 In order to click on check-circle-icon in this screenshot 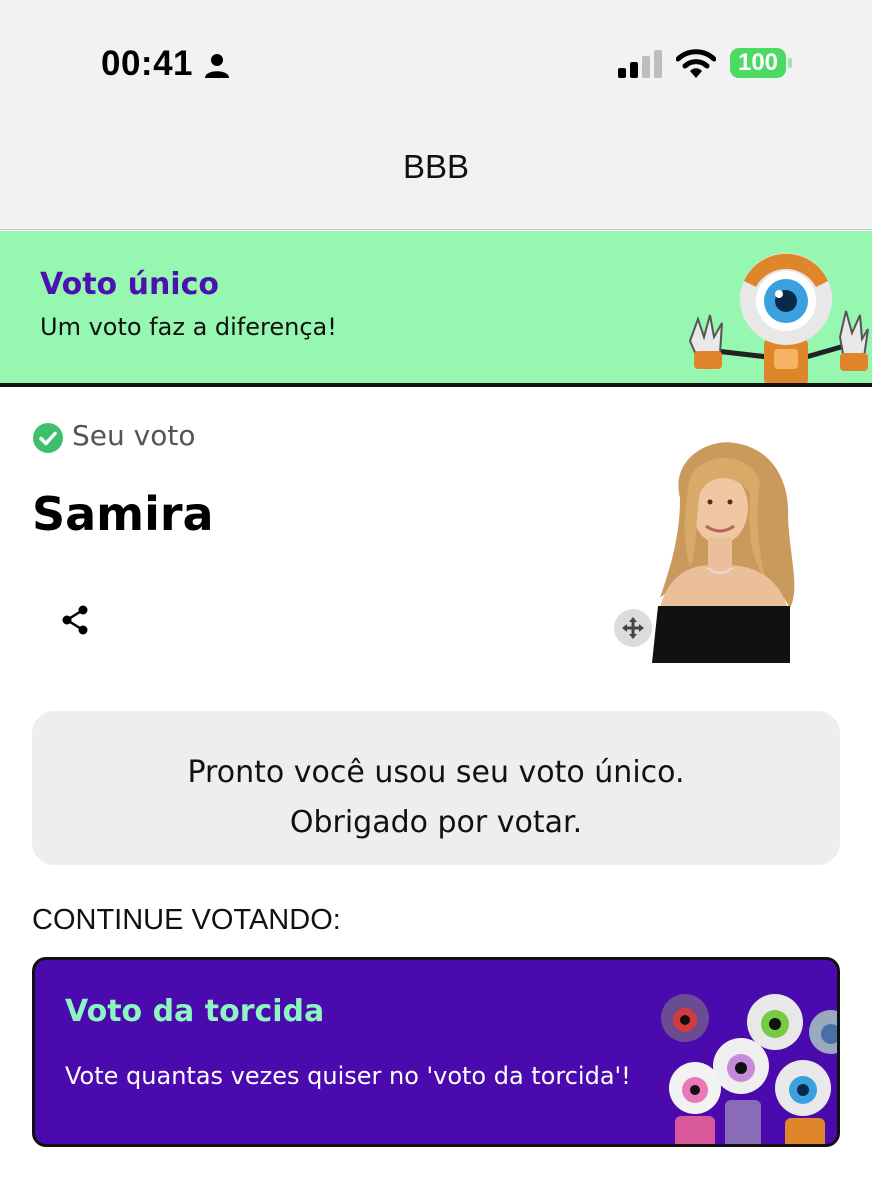, I will do `click(48, 438)`.